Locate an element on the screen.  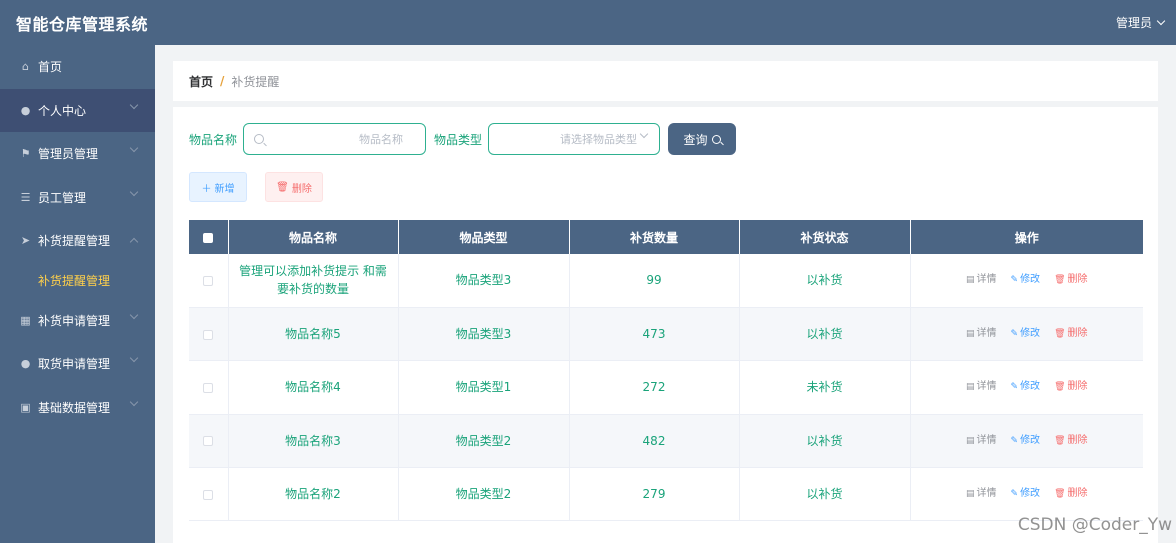
select-all-checkbox is located at coordinates (208, 237).